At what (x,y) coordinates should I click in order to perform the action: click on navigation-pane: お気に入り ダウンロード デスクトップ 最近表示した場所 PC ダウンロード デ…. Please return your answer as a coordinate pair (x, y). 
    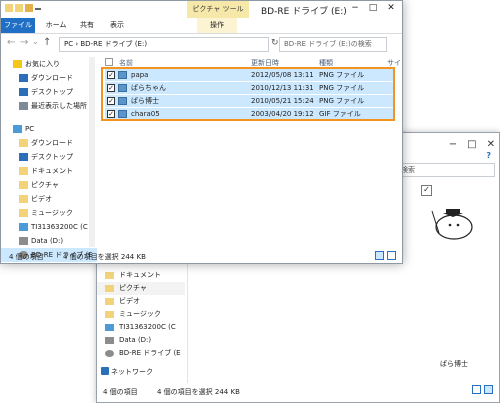
    Looking at the image, I should click on (49, 159).